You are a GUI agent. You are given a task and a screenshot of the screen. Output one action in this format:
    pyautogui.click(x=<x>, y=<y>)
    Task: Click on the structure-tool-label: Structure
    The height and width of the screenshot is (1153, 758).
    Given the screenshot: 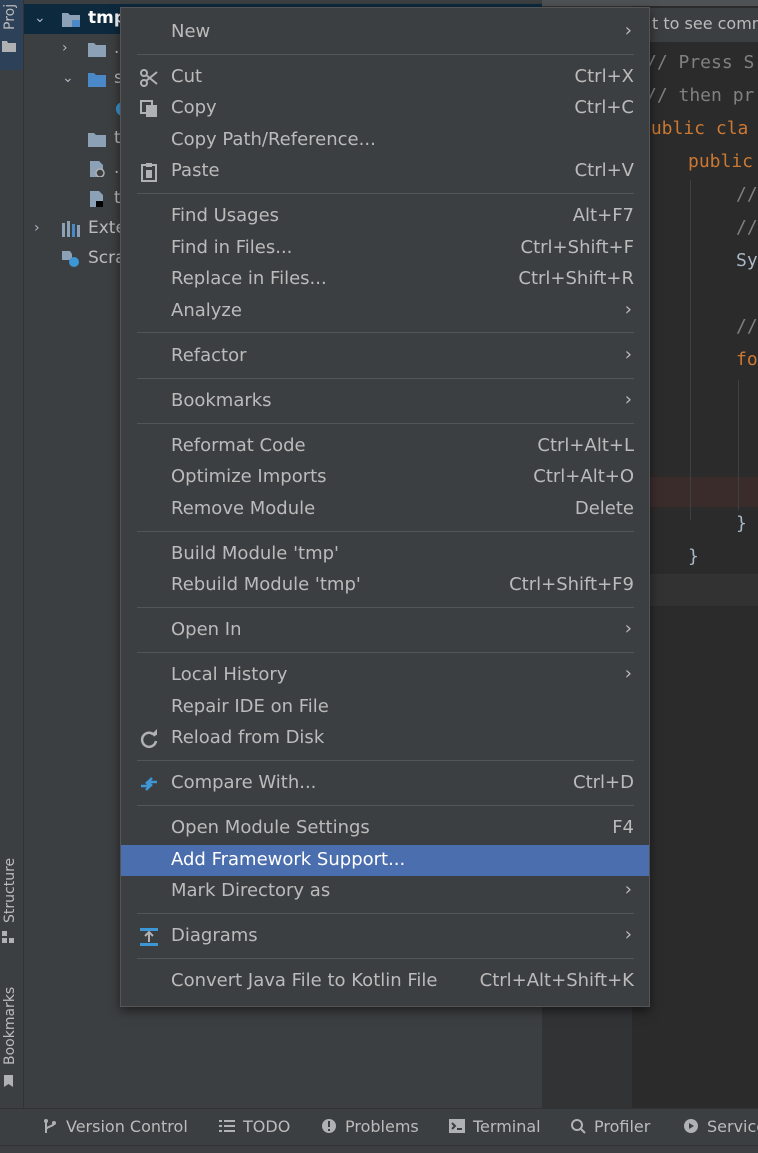 What is the action you would take?
    pyautogui.click(x=10, y=890)
    